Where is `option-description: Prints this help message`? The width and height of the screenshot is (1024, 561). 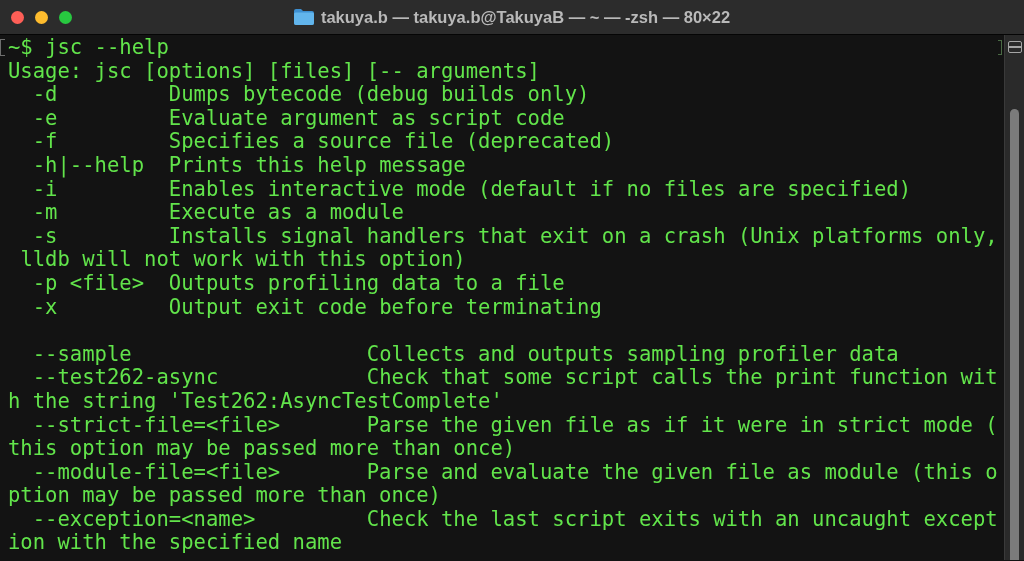
option-description: Prints this help message is located at coordinates (317, 164).